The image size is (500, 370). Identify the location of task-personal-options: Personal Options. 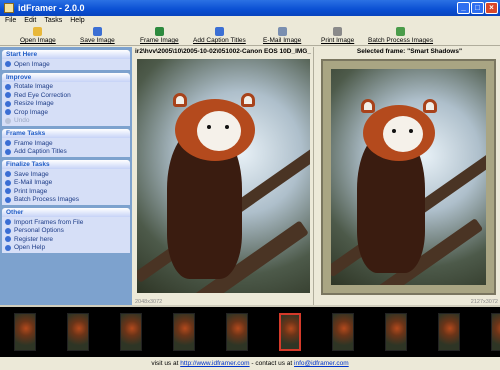
(66, 231).